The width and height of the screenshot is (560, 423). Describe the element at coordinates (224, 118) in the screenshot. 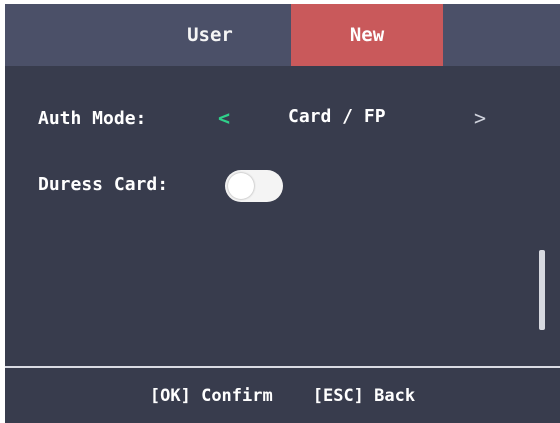

I see `chevron-left-icon: <` at that location.